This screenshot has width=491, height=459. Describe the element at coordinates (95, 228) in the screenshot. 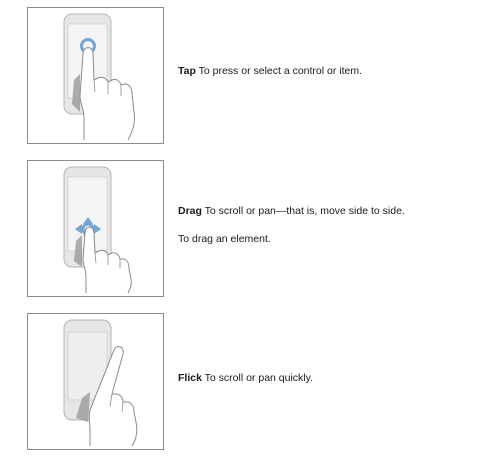

I see `drag-gesture-icon` at that location.